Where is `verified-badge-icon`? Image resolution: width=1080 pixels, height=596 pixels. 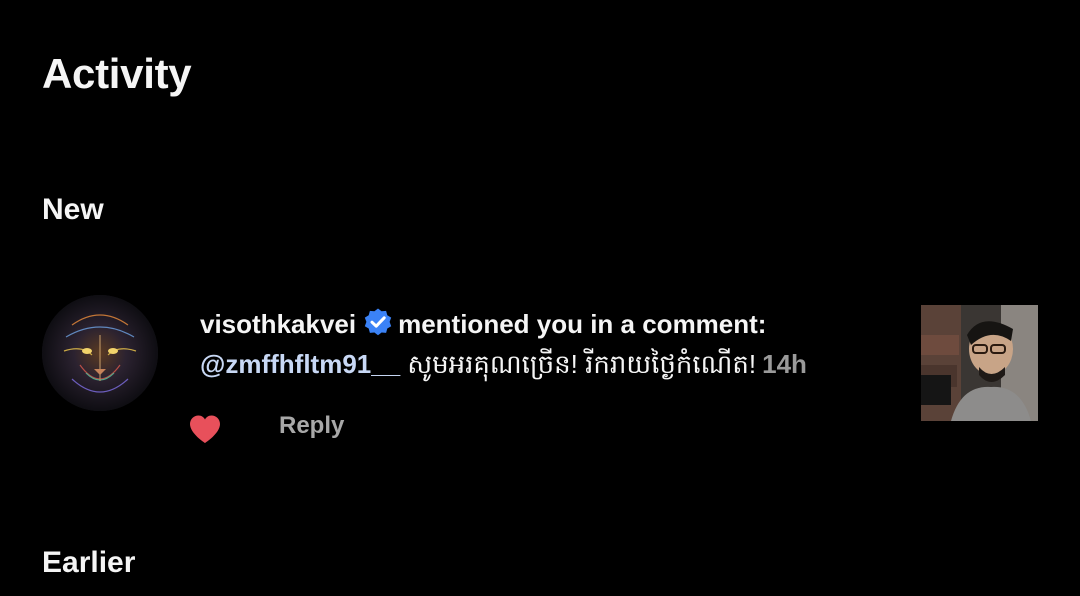 verified-badge-icon is located at coordinates (378, 322).